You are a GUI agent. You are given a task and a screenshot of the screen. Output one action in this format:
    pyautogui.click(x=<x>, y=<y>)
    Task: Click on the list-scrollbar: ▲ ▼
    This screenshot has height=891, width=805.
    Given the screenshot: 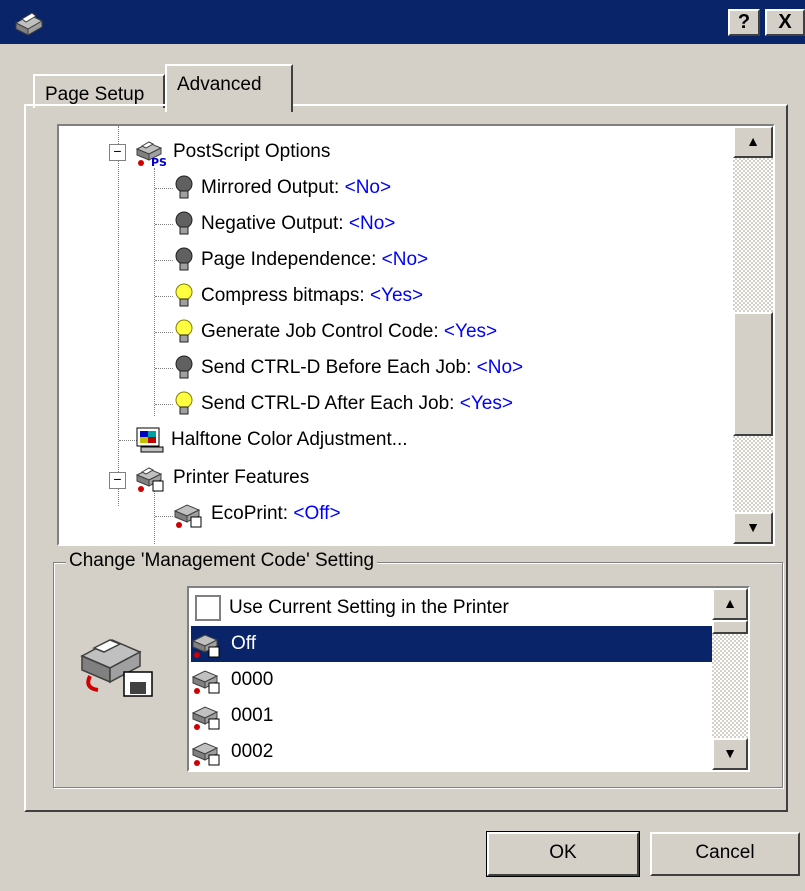 What is the action you would take?
    pyautogui.click(x=730, y=679)
    